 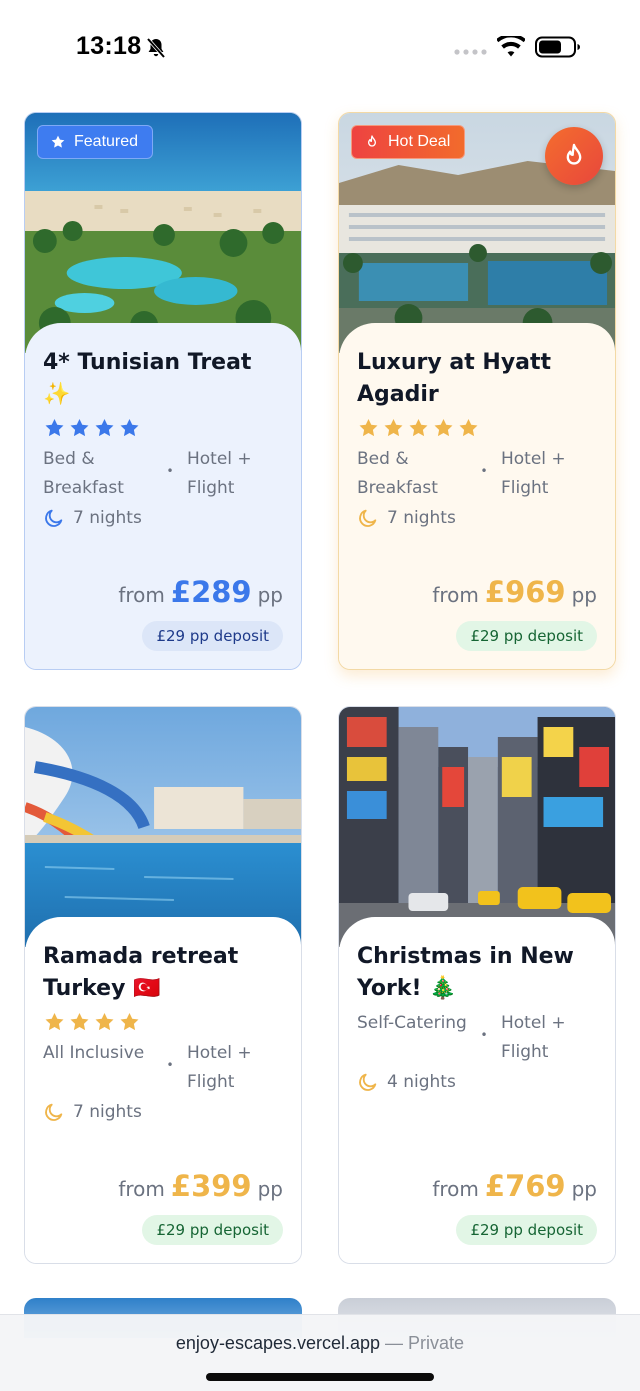 What do you see at coordinates (511, 46) in the screenshot?
I see `wifi-icon` at bounding box center [511, 46].